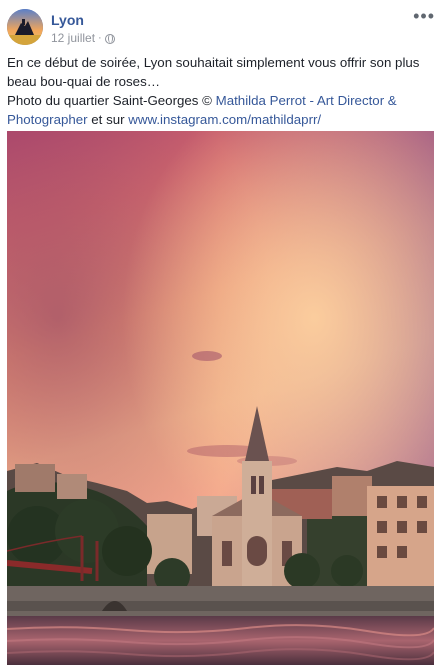 This screenshot has width=443, height=668. I want to click on credit-prefix: Photo du quartier Saint-Georges ©, so click(111, 100).